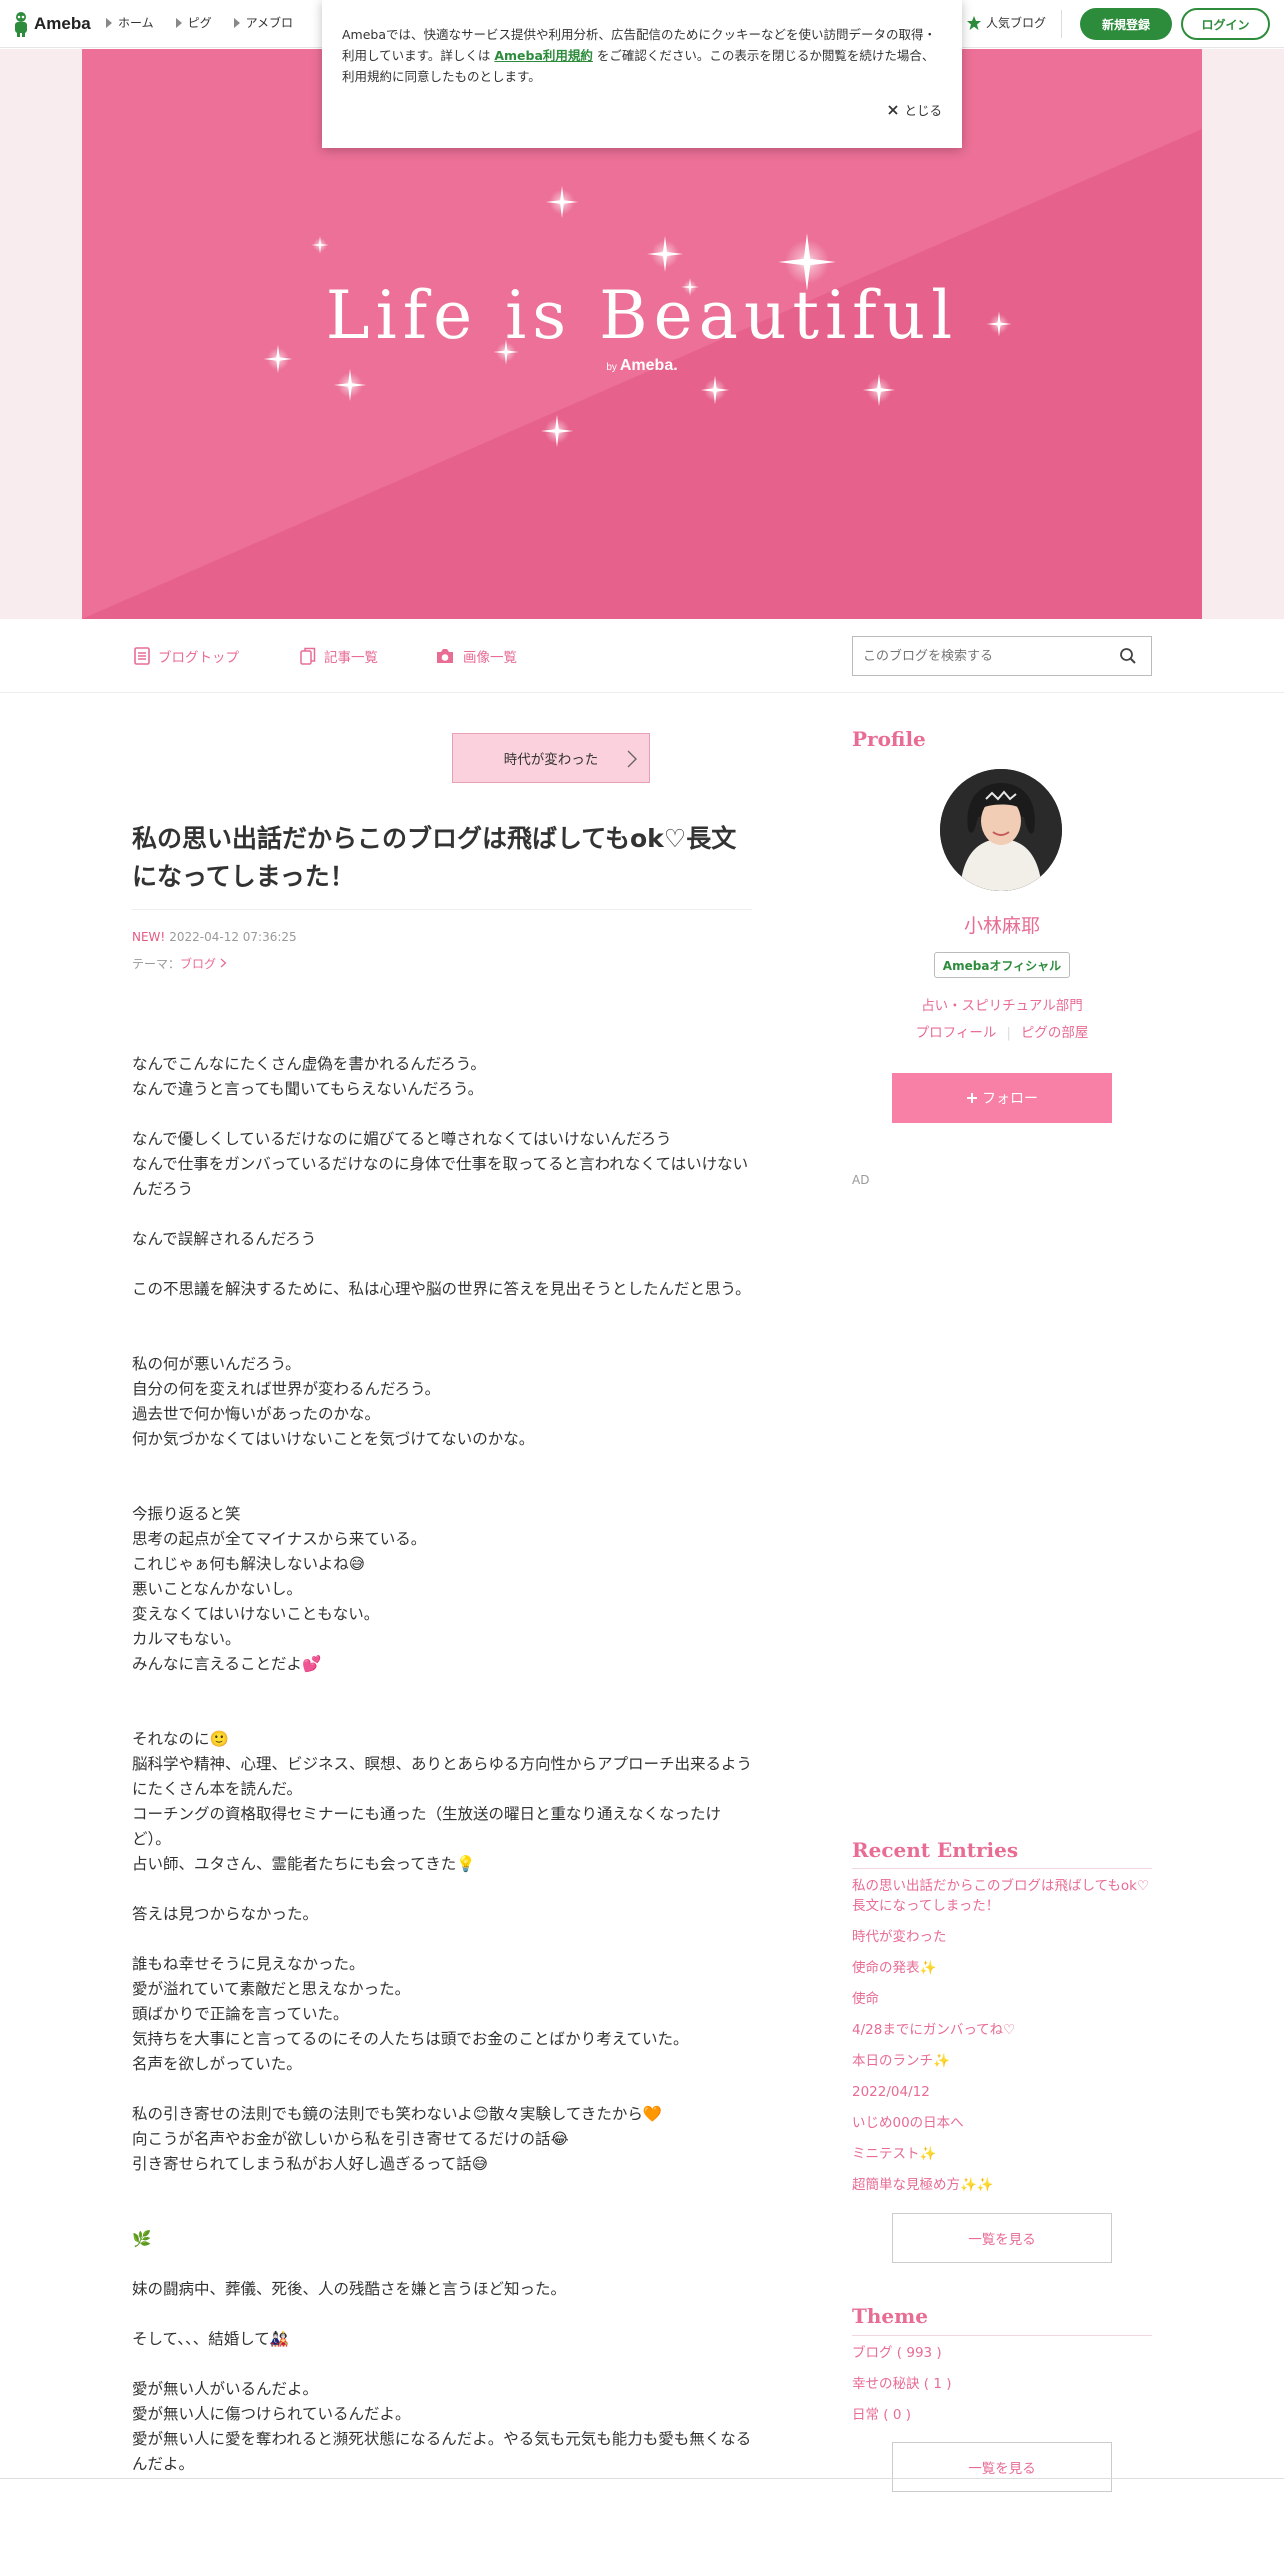 The image size is (1284, 2568). I want to click on nav-pigg: ピグ, so click(193, 22).